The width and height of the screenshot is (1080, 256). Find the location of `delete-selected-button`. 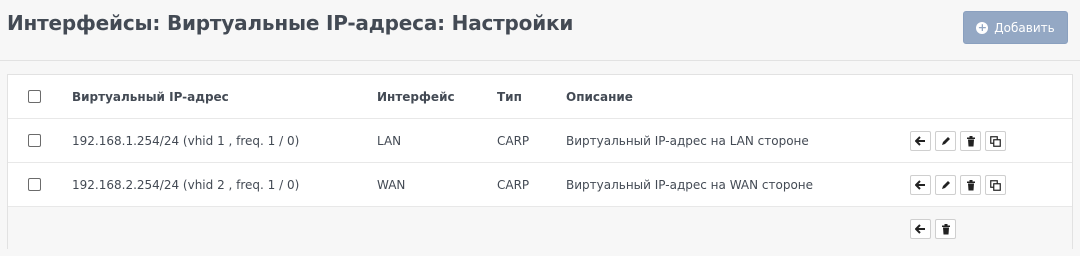

delete-selected-button is located at coordinates (945, 229).